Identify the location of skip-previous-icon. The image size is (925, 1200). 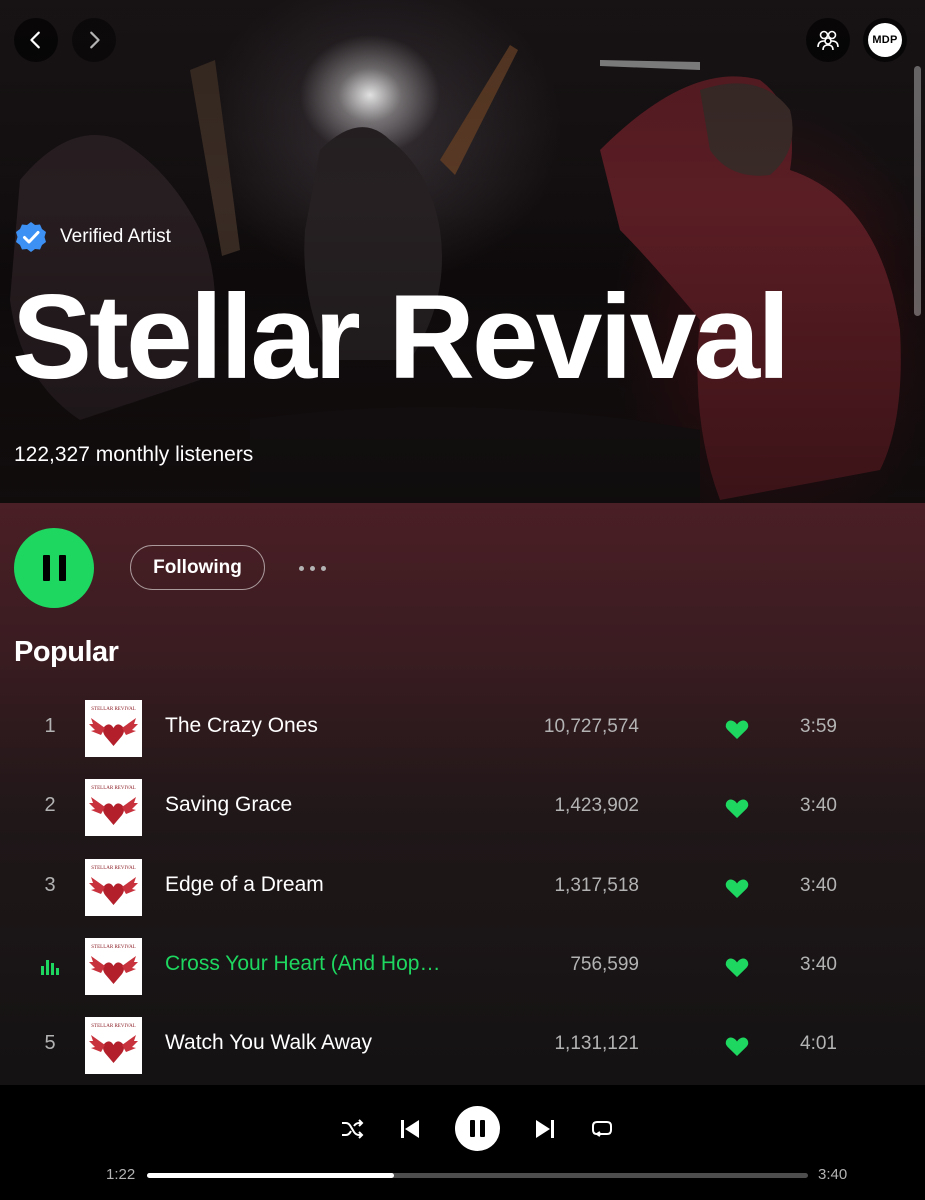
(410, 1129).